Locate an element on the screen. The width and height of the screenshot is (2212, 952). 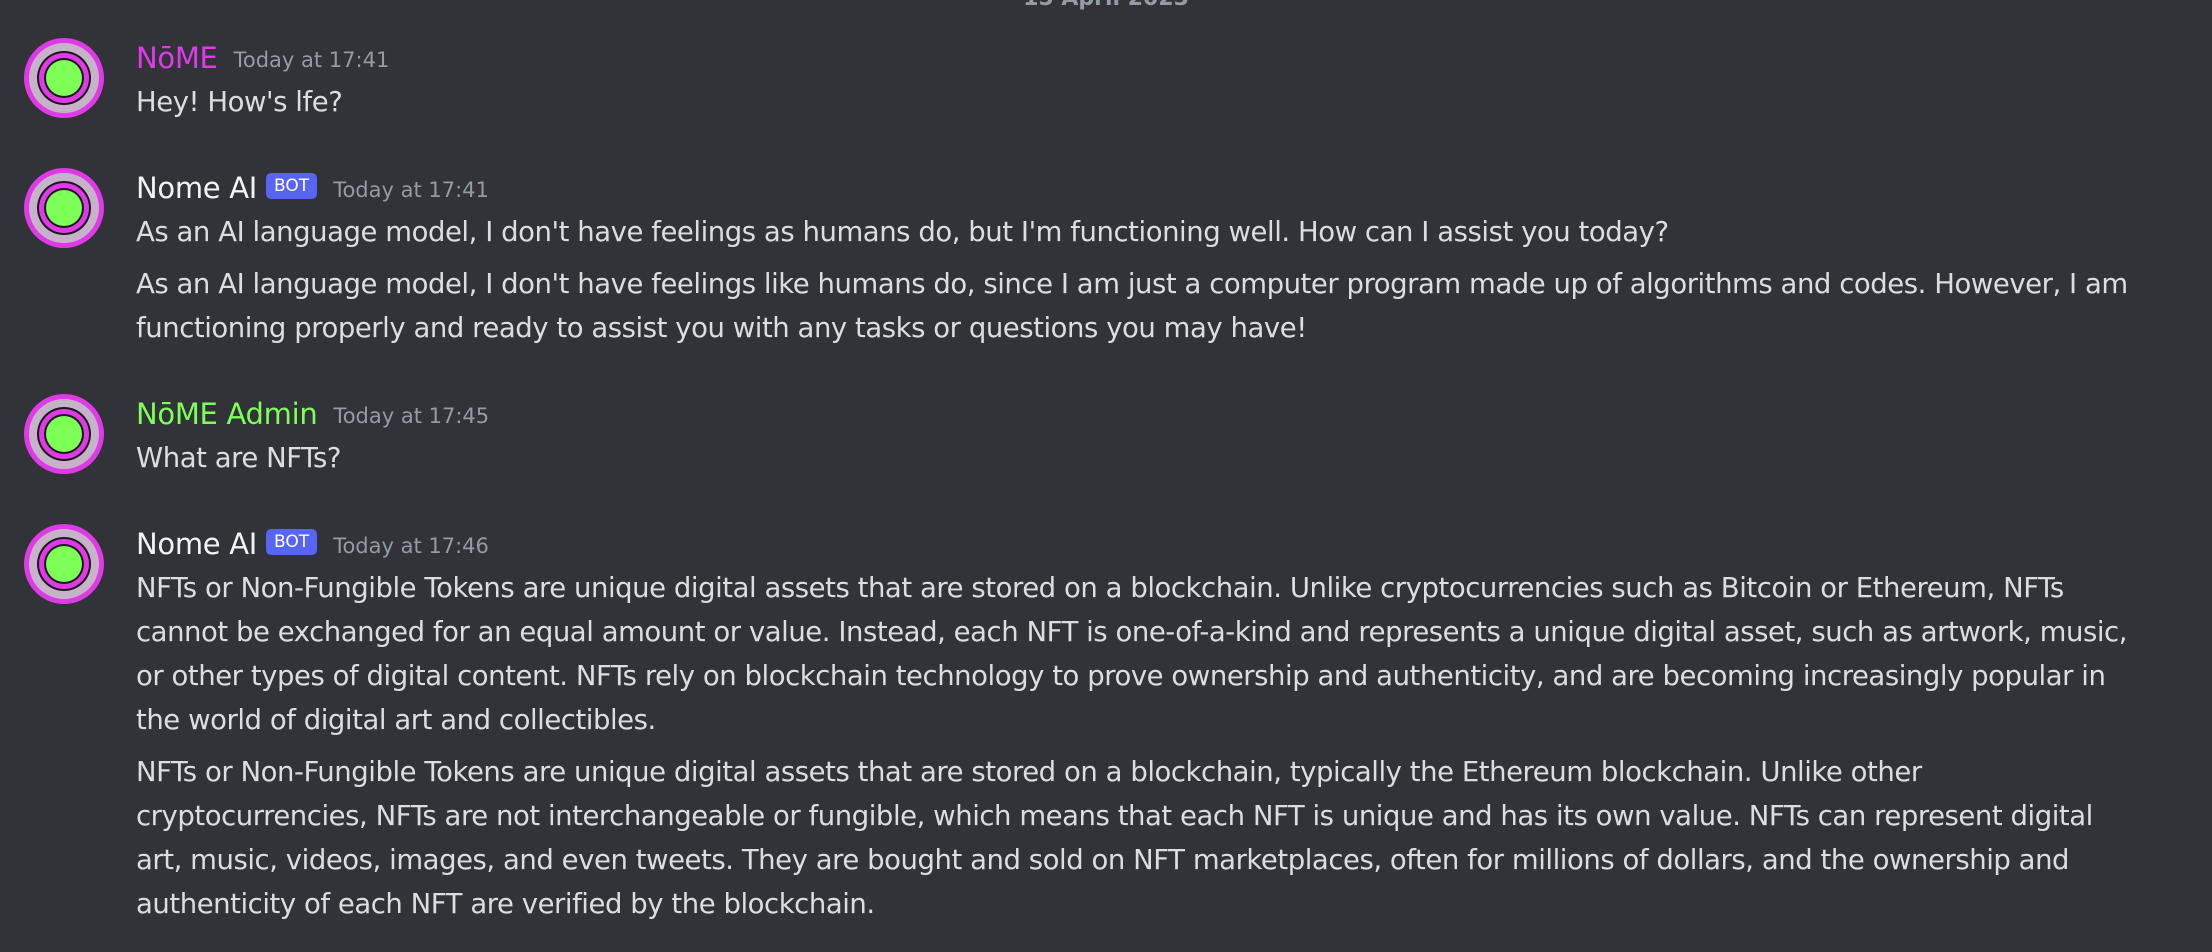
message-header: Nome AI BOT Today at 17:41 is located at coordinates (312, 188).